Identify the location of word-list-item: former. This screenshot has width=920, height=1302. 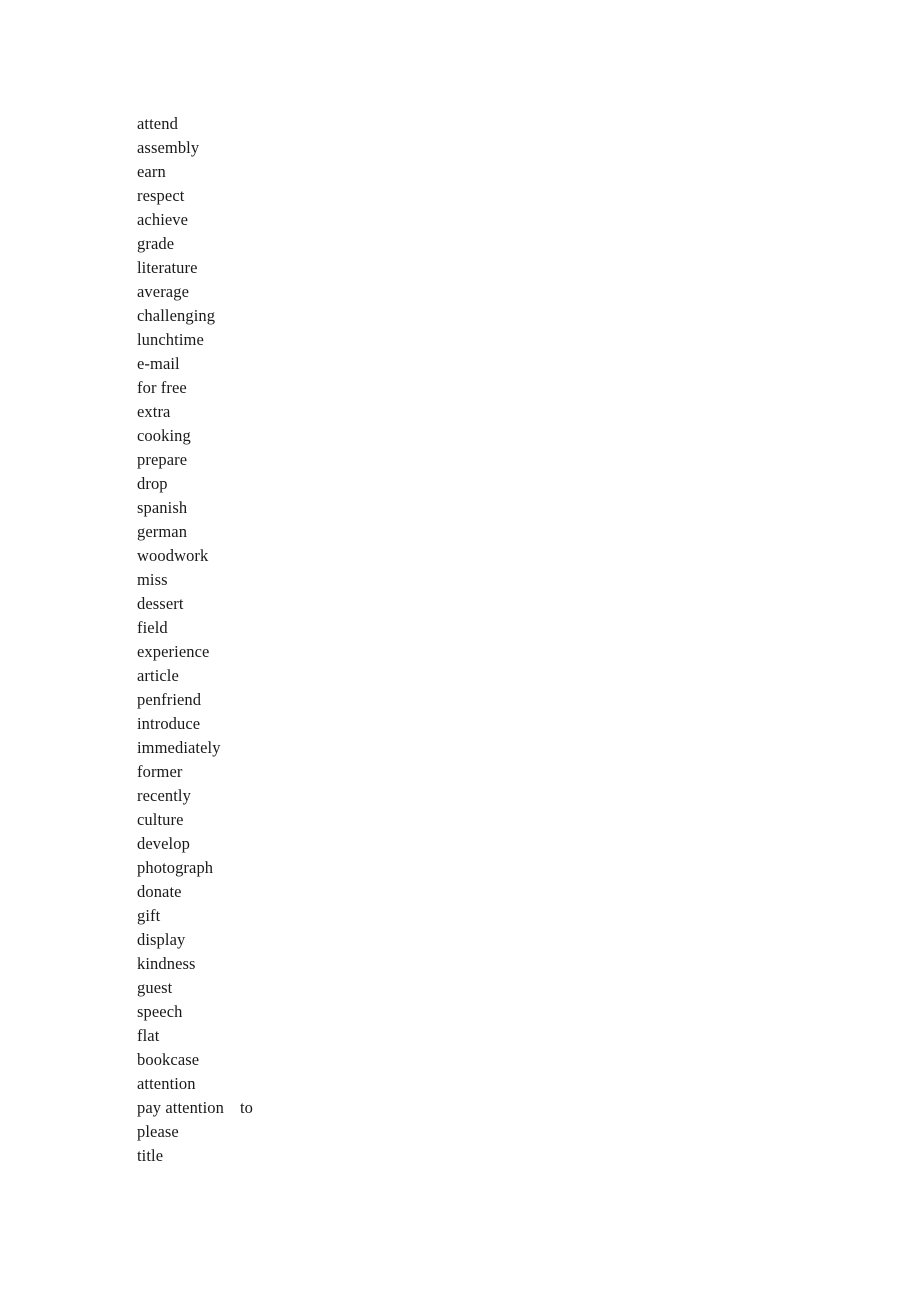
(447, 772).